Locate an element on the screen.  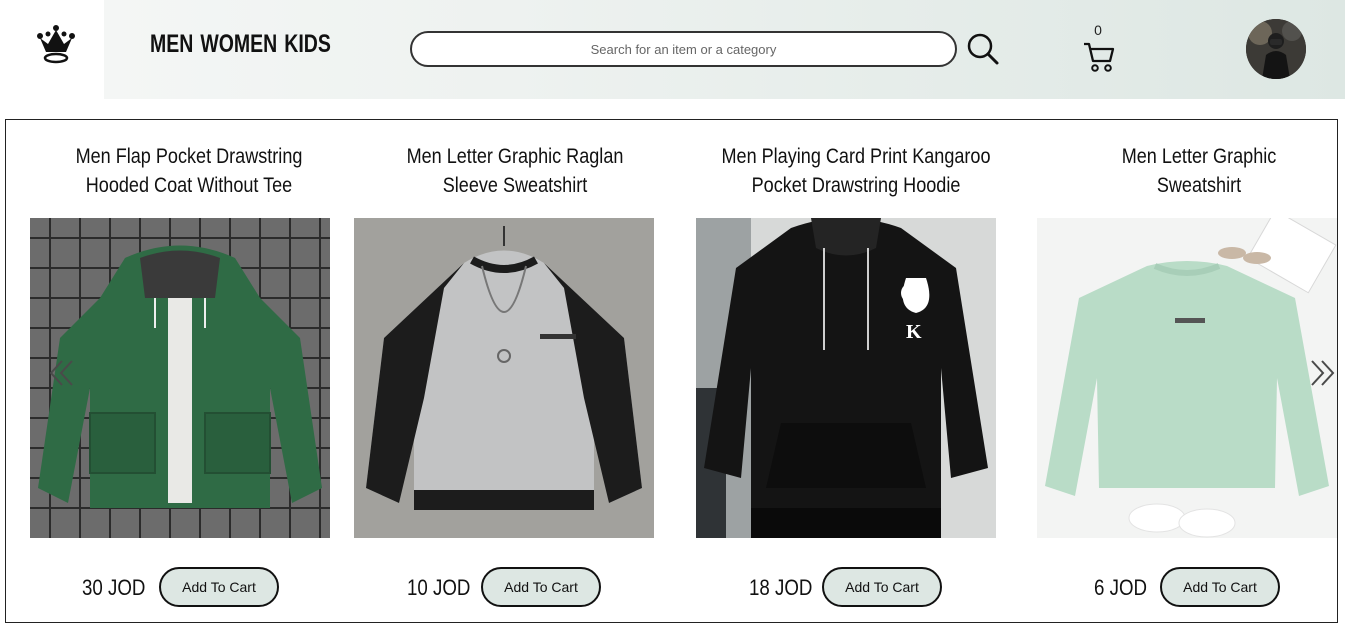
search-icon is located at coordinates (983, 49).